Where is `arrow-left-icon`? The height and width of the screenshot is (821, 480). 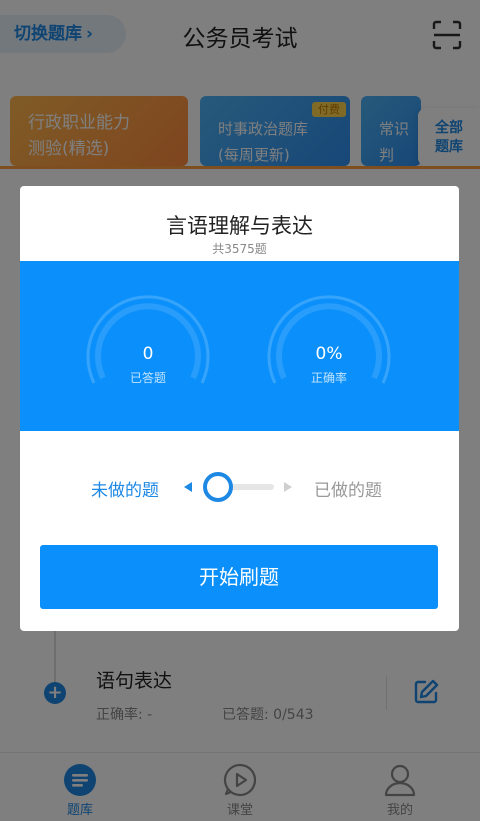 arrow-left-icon is located at coordinates (188, 487).